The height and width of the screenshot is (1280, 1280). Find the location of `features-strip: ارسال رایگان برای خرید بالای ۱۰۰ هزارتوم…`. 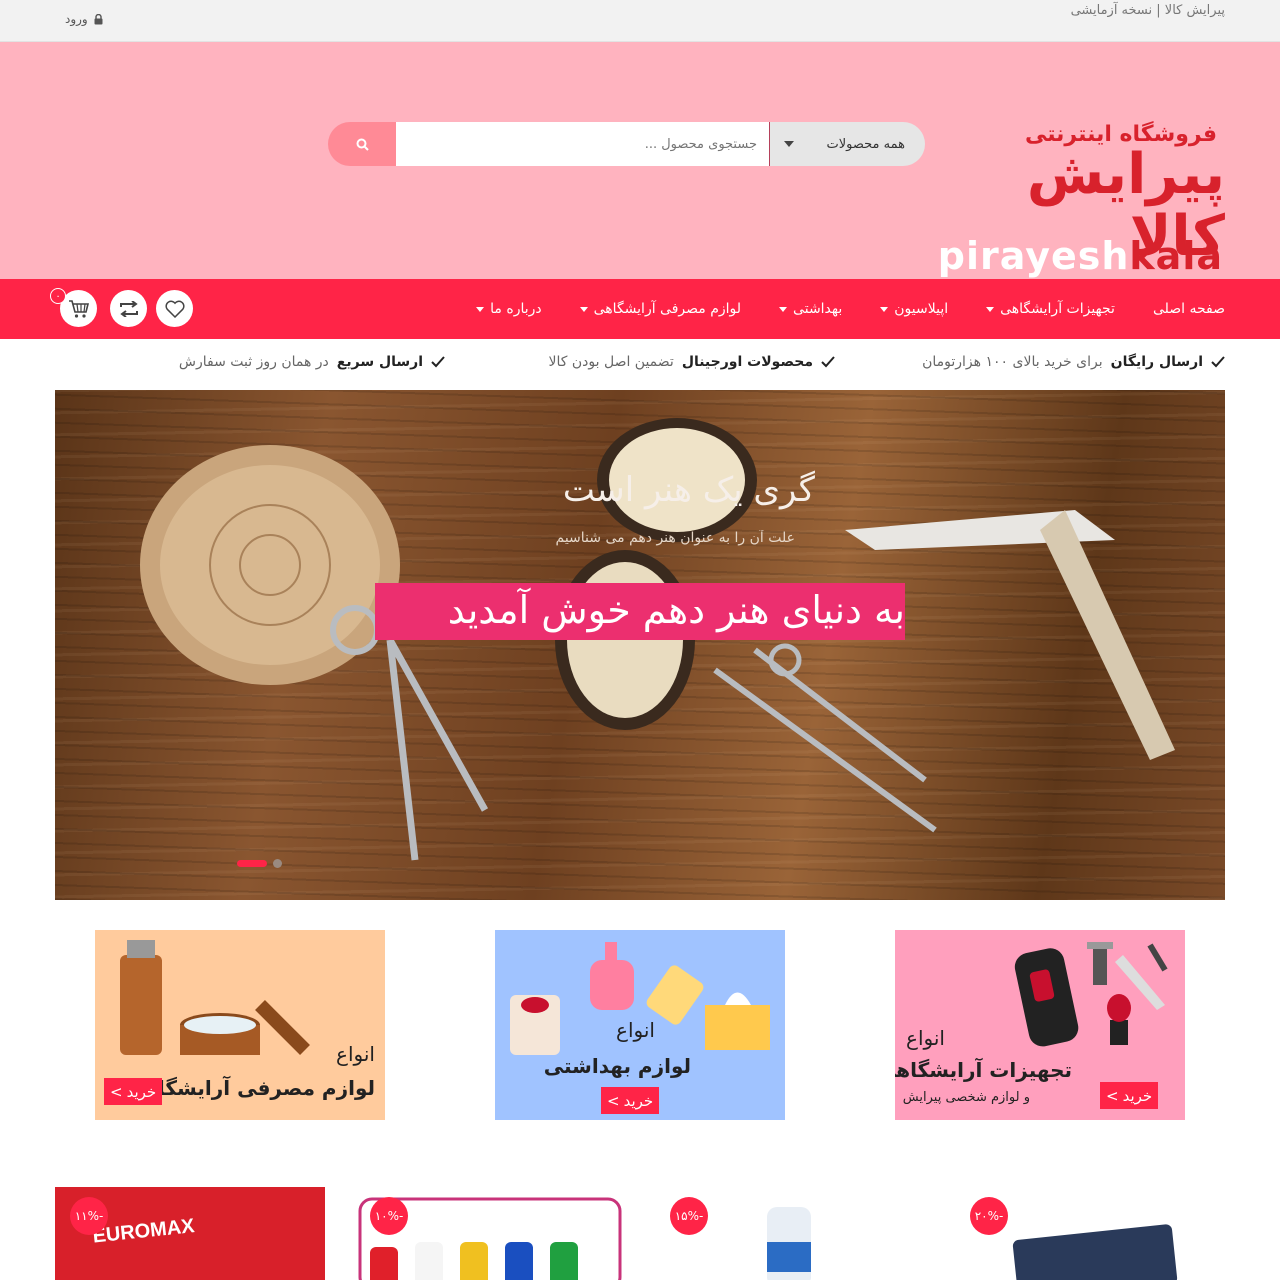

features-strip: ارسال رایگان برای خرید بالای ۱۰۰ هزارتوم… is located at coordinates (640, 365).